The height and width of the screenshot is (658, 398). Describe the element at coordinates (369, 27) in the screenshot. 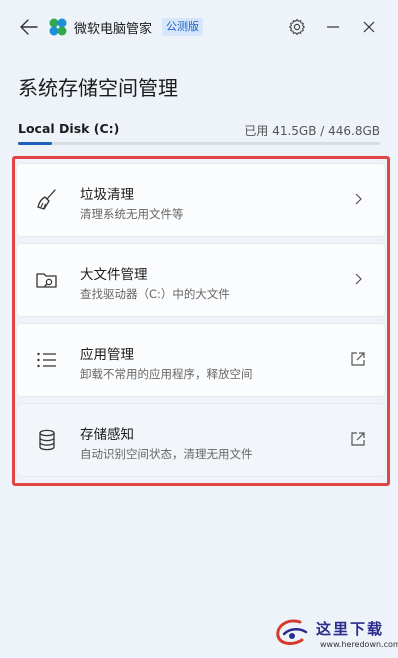

I see `close-icon` at that location.